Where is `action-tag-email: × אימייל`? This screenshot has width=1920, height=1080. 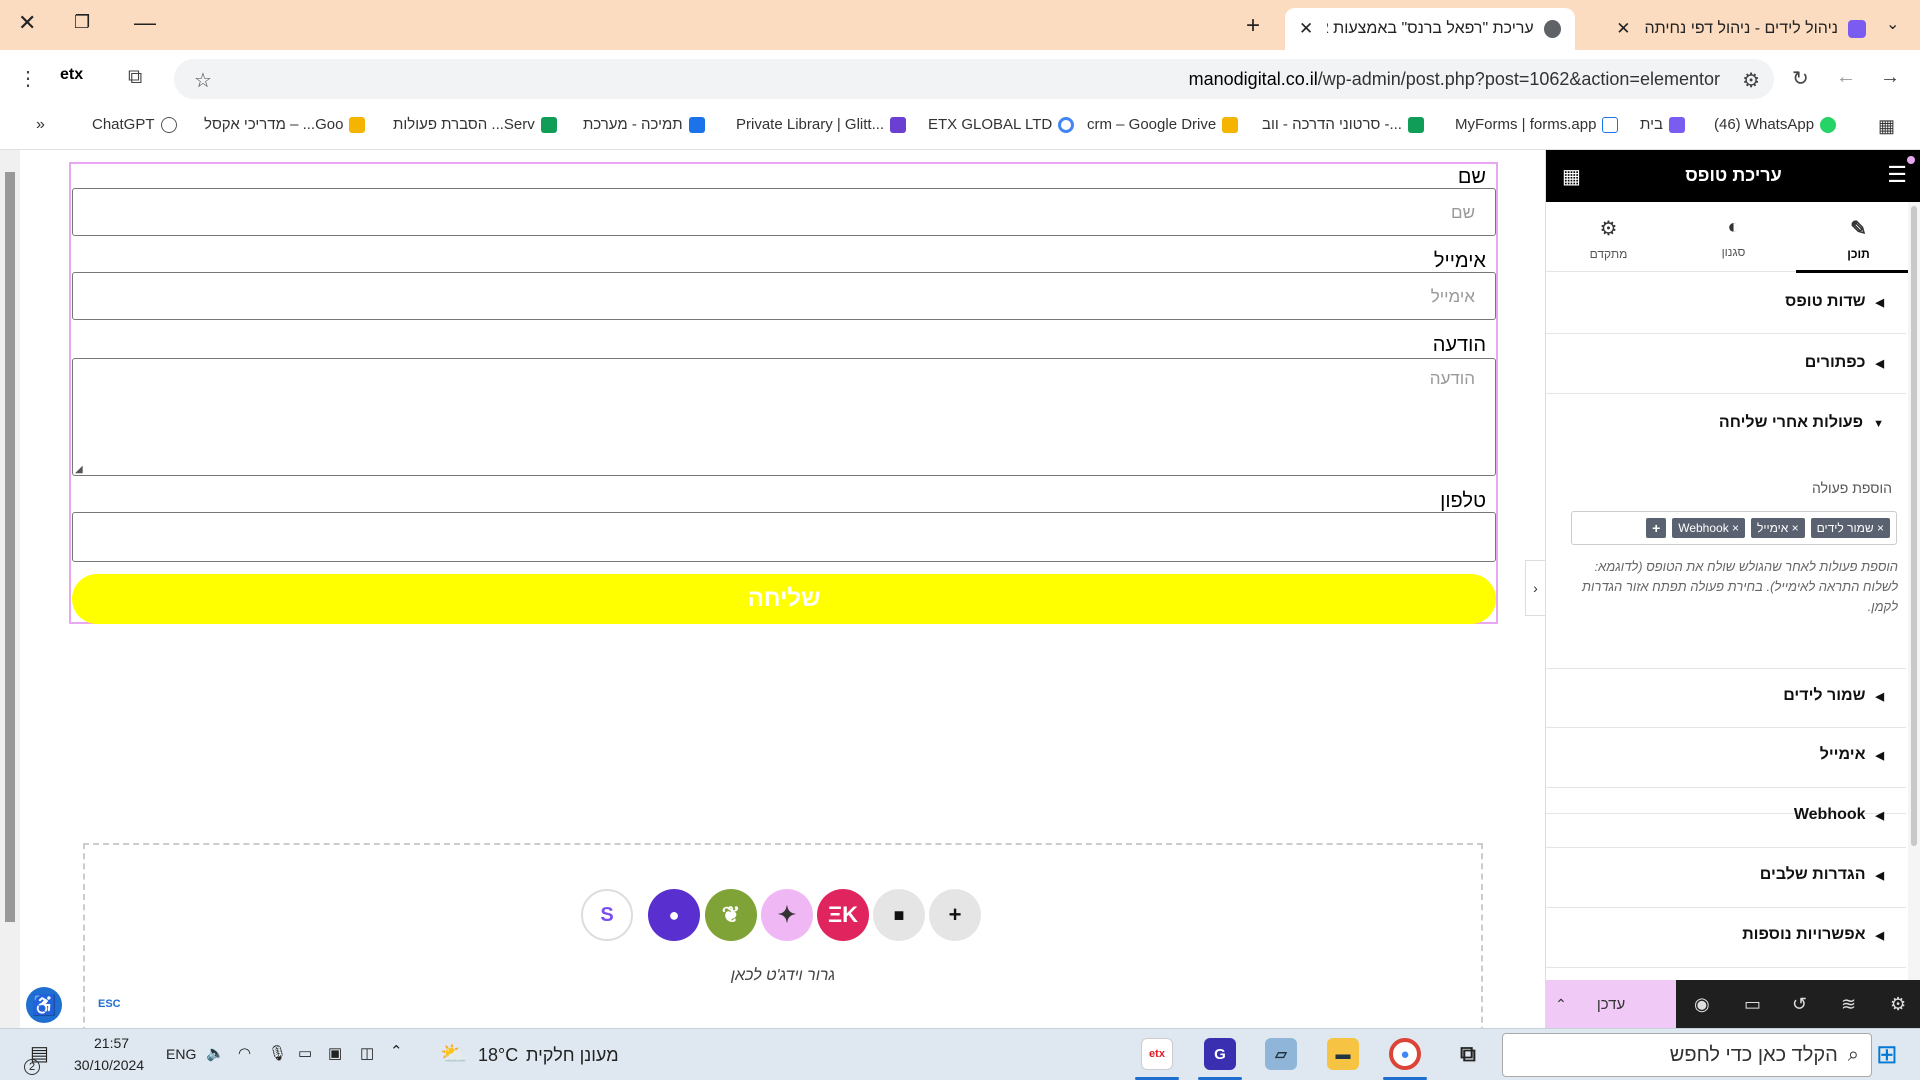
action-tag-email: × אימייל is located at coordinates (1778, 528).